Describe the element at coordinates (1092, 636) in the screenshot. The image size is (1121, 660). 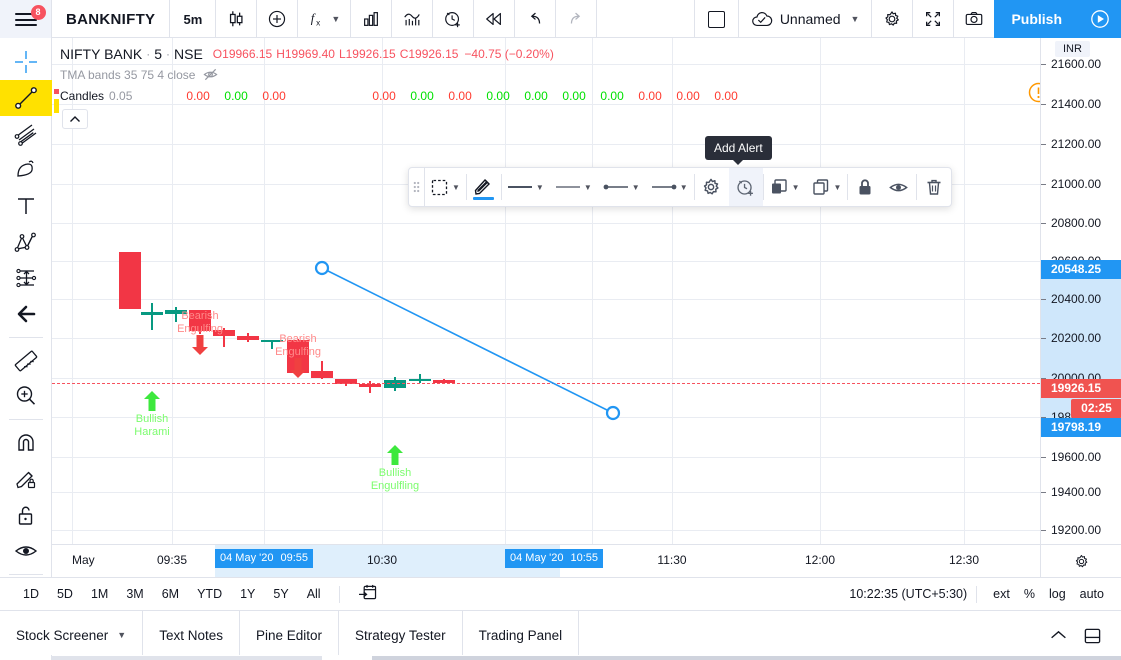
I see `panel-layout-button` at that location.